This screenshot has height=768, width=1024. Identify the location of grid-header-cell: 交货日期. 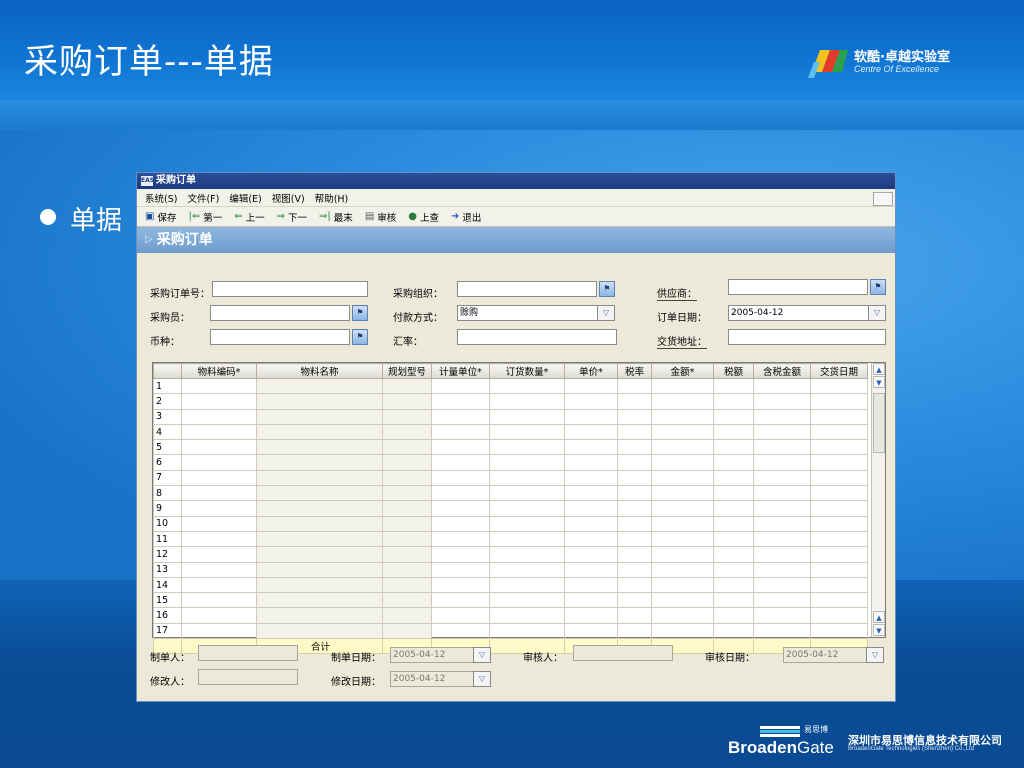
(839, 371).